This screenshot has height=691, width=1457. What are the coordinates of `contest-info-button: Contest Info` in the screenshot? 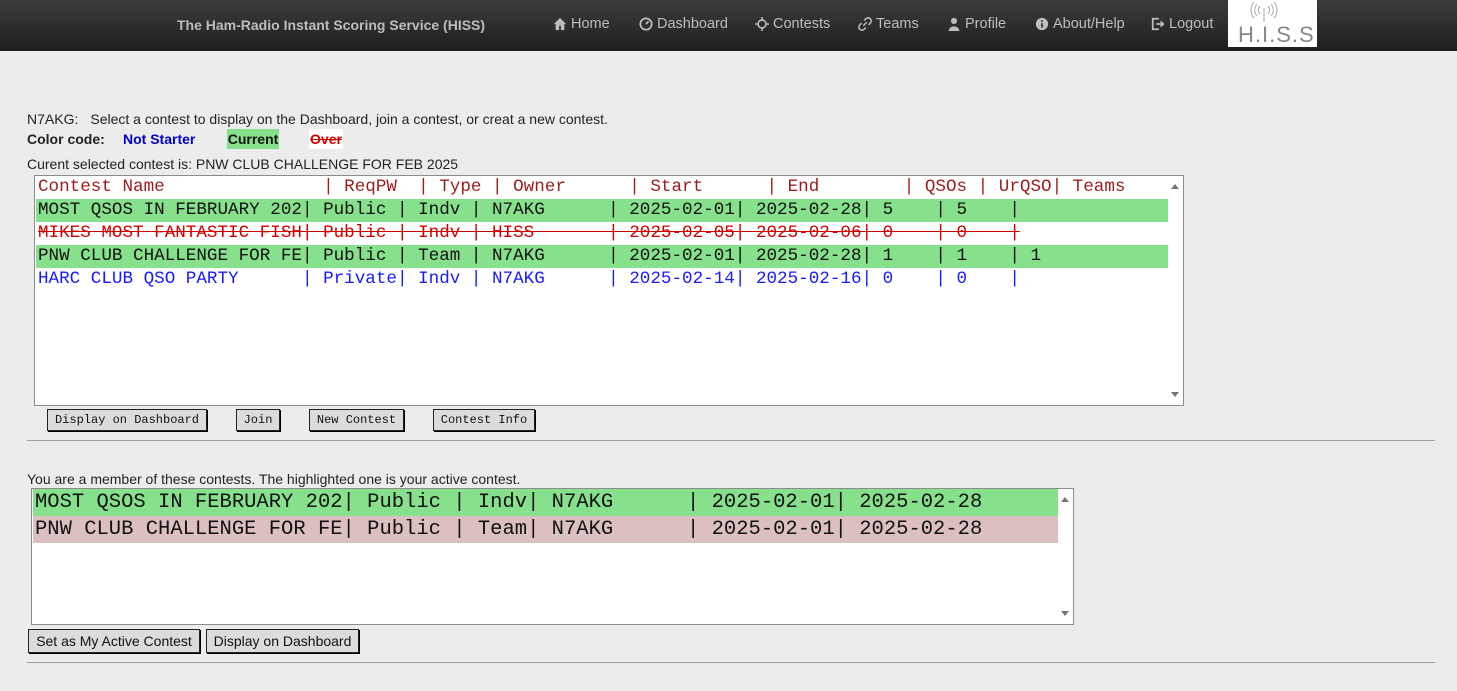 It's located at (484, 420).